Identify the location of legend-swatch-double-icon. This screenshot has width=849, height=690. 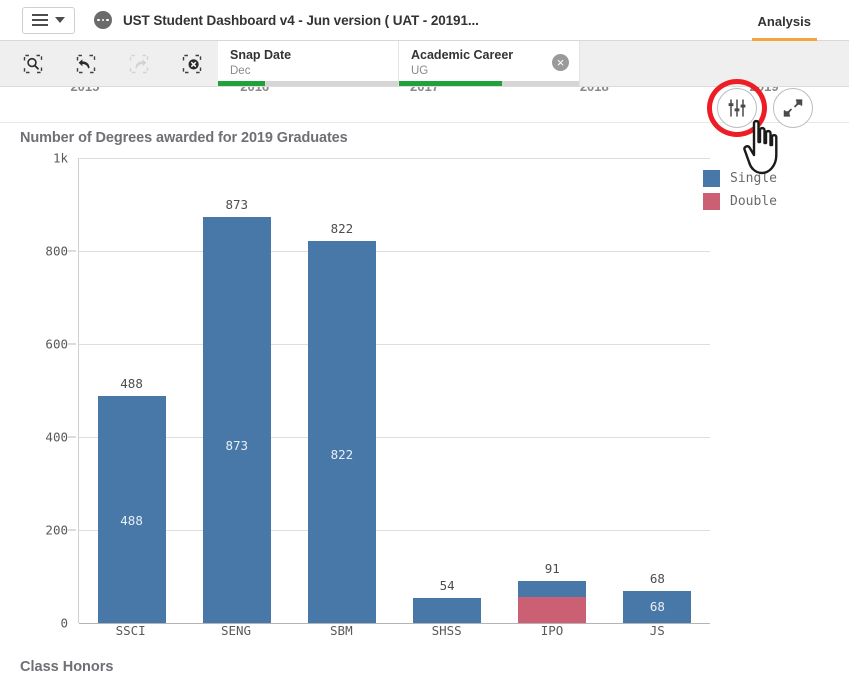
(711, 201).